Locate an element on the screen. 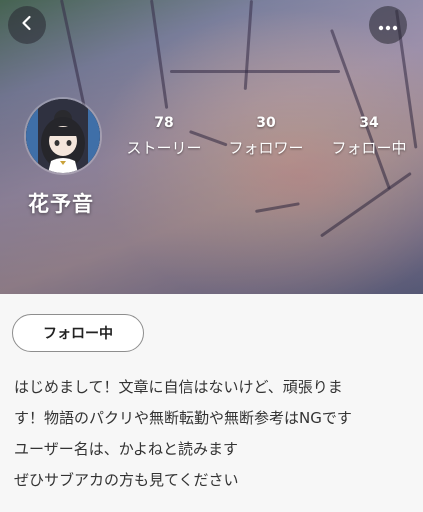 The height and width of the screenshot is (512, 423). avatar is located at coordinates (63, 136).